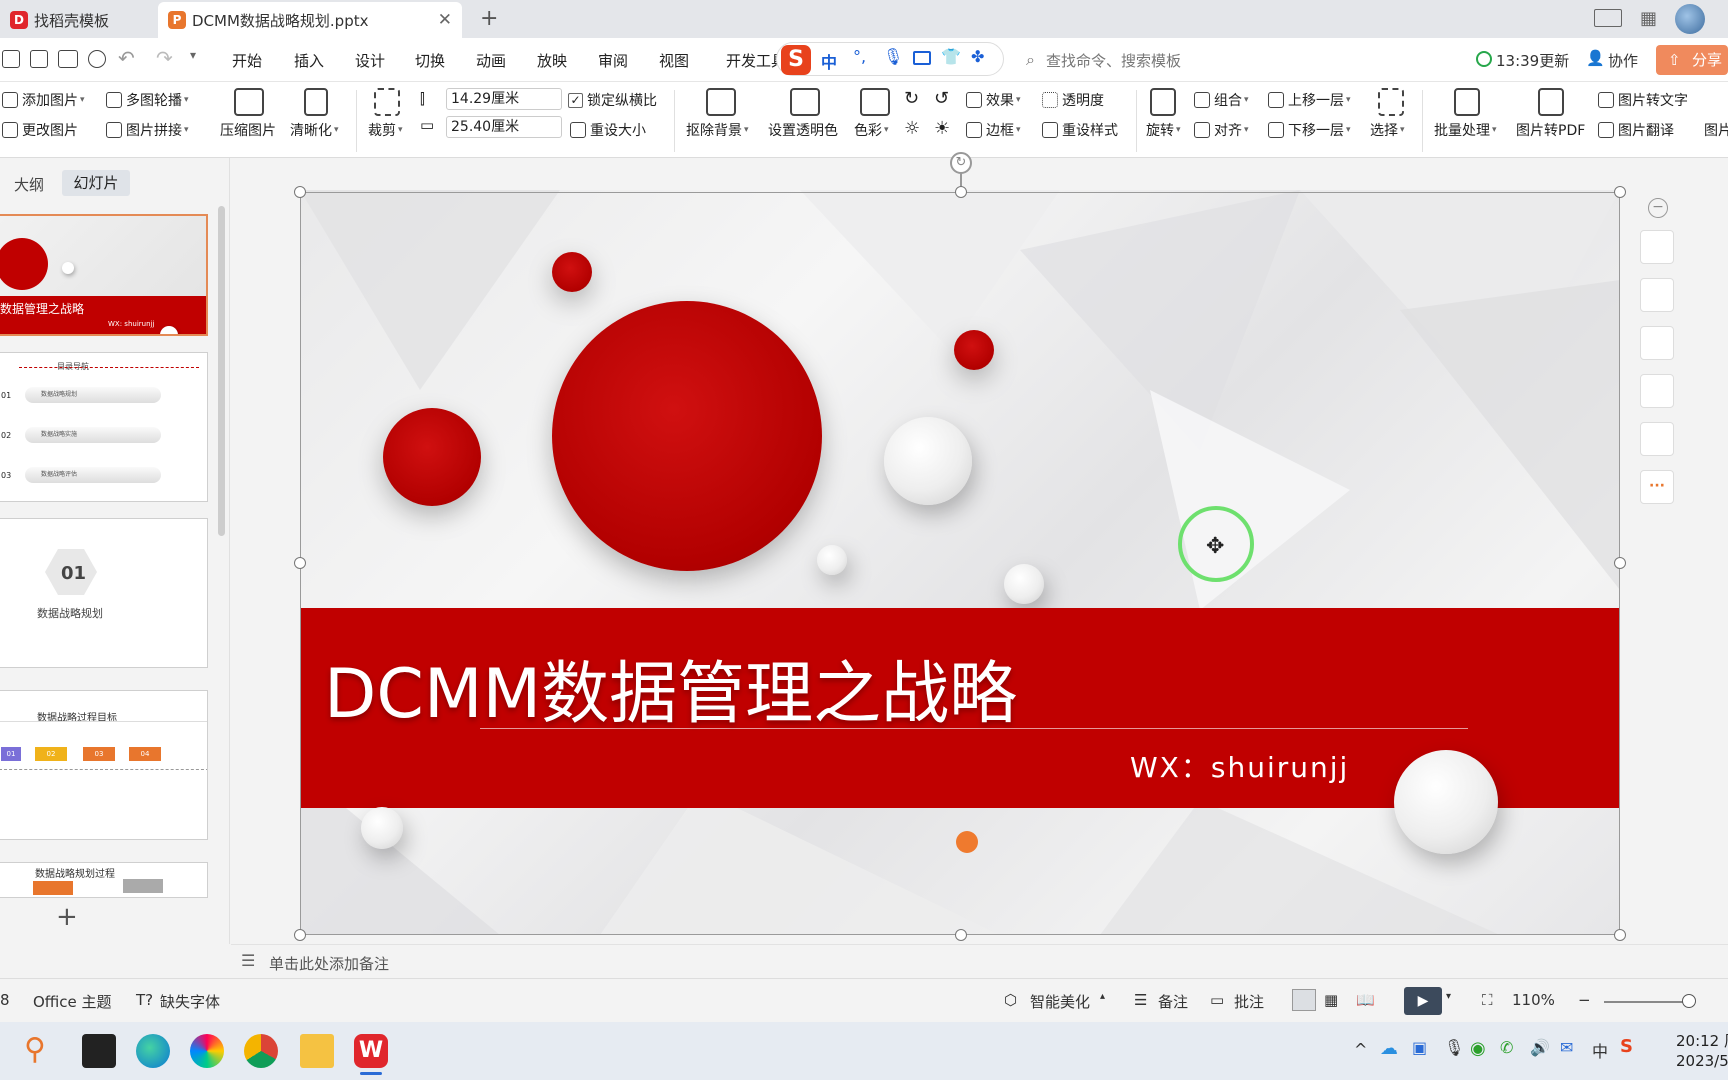 The width and height of the screenshot is (1728, 1080). Describe the element at coordinates (912, 128) in the screenshot. I see `brightness-icon: ☼` at that location.